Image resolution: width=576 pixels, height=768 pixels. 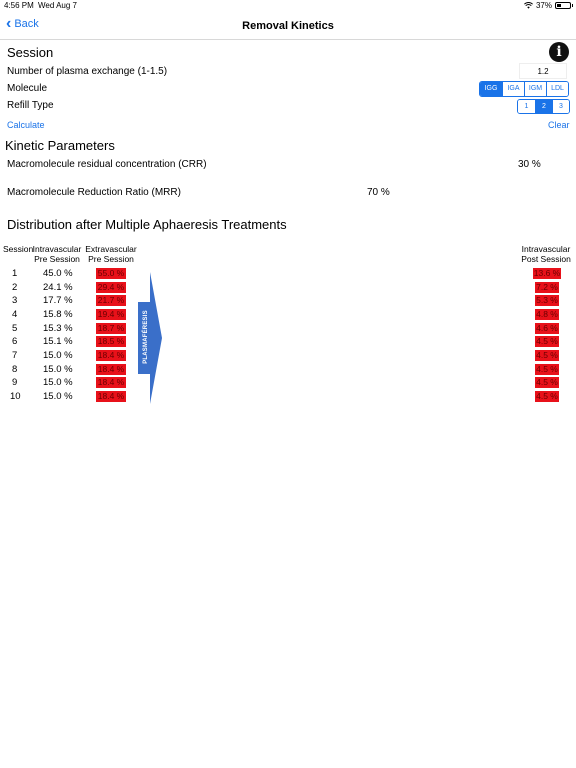 I want to click on col-header-extra-pre: Extravascular Pre Session, so click(x=111, y=254).